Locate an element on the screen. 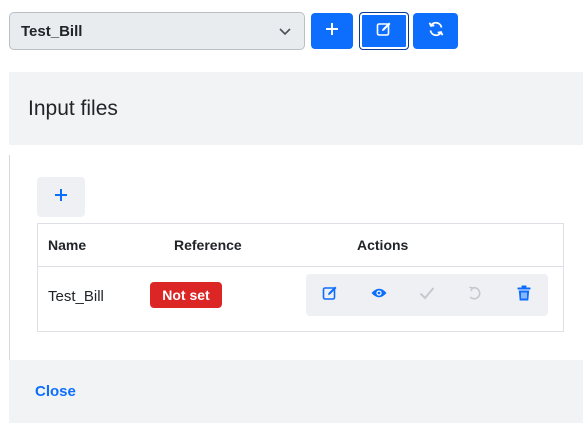 This screenshot has height=423, width=583. trash-icon is located at coordinates (524, 295).